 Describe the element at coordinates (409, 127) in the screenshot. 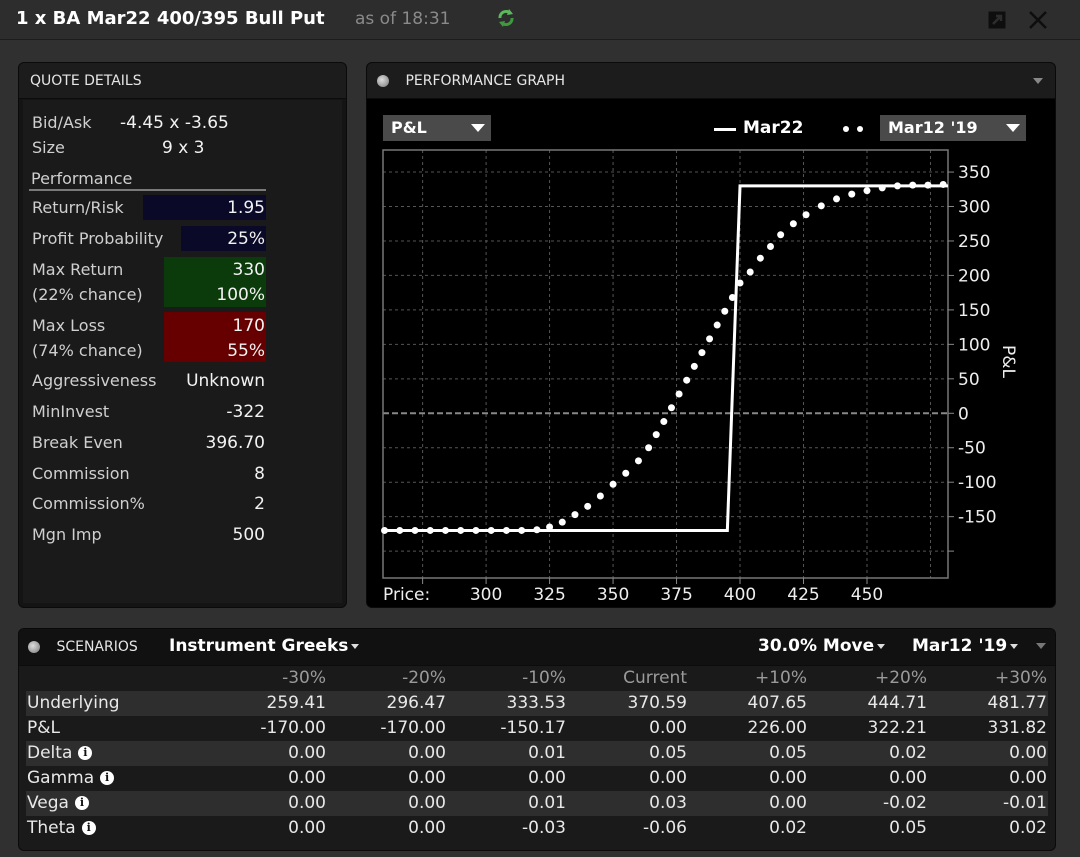

I see `metric-dropdown-value: P&L` at that location.